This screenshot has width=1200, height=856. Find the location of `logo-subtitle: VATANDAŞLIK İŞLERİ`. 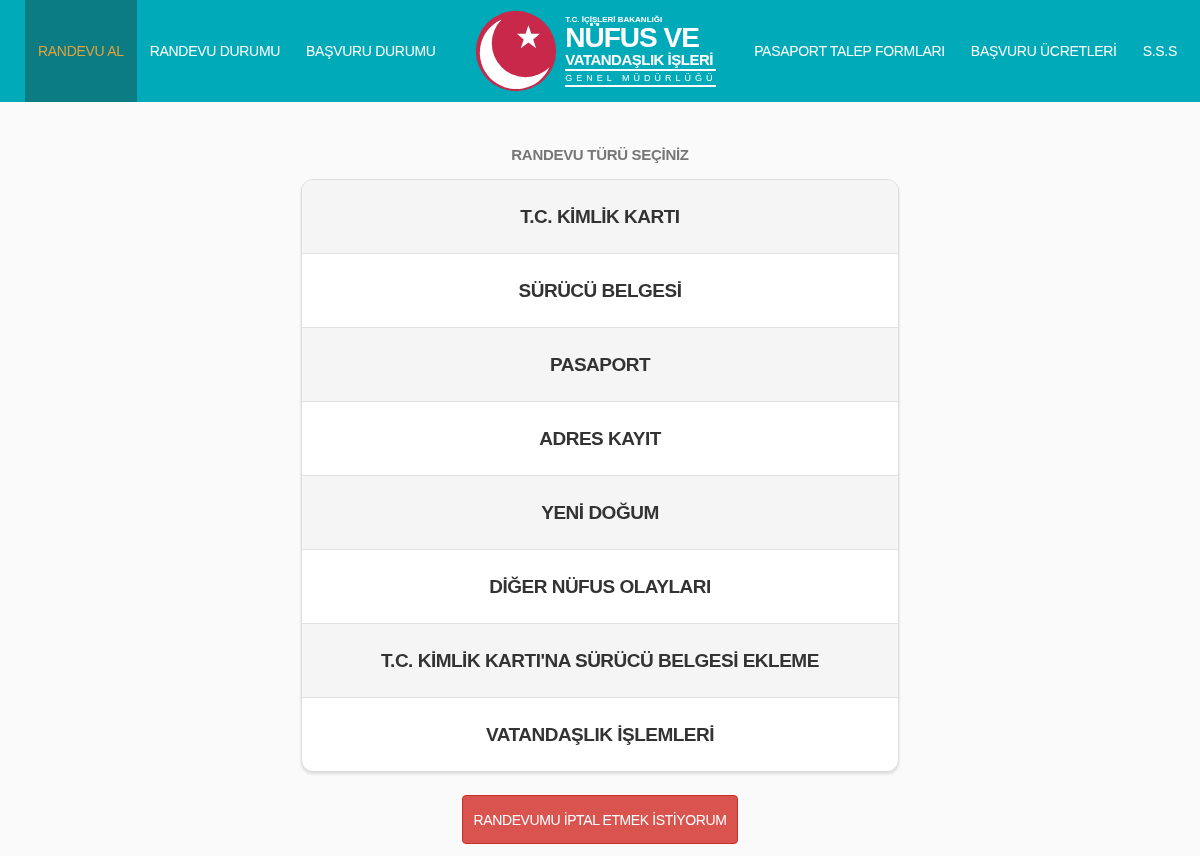

logo-subtitle: VATANDAŞLIK İŞLERİ is located at coordinates (641, 61).